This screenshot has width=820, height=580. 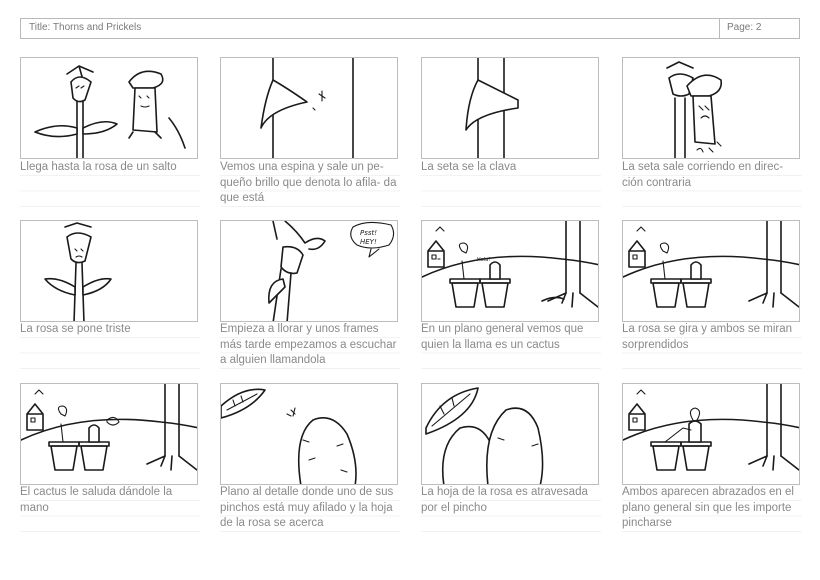 I want to click on panel-10-sketch, so click(x=309, y=434).